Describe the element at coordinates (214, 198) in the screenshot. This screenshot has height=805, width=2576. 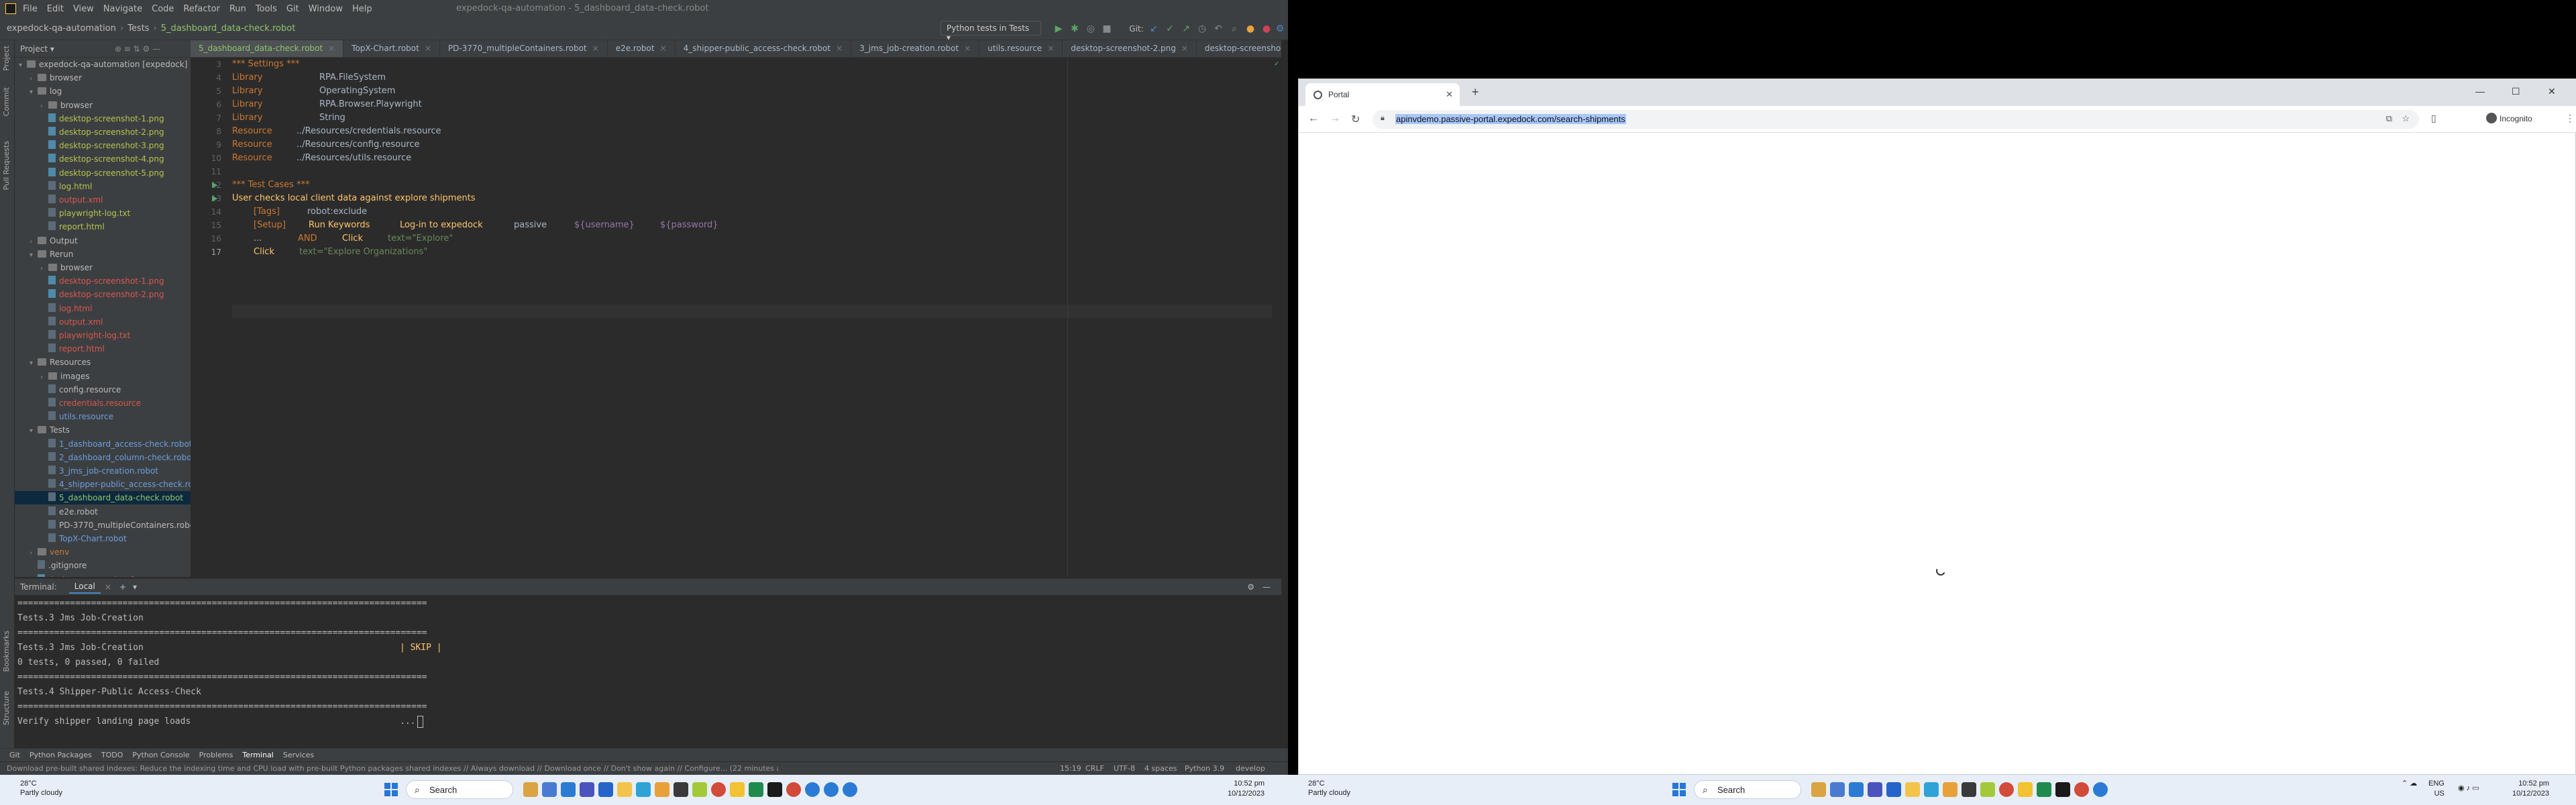
I see `run-test-gutter-icon: ▶` at that location.